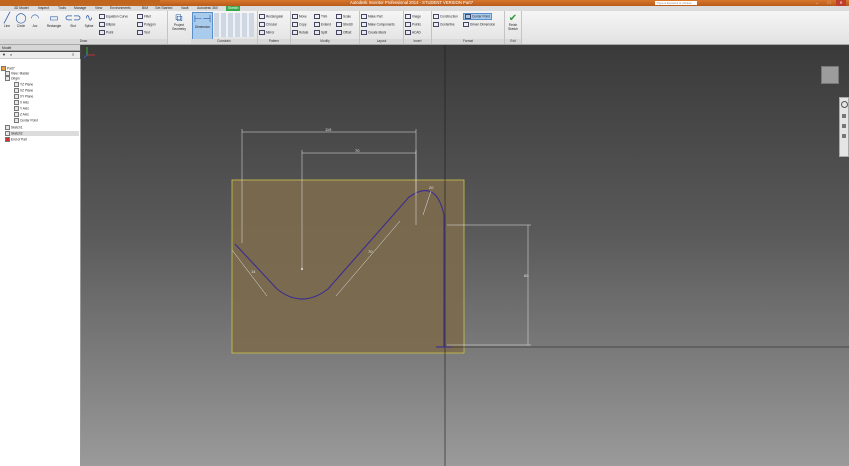 The height and width of the screenshot is (466, 849). What do you see at coordinates (339, 16) in the screenshot?
I see `scale-icon` at bounding box center [339, 16].